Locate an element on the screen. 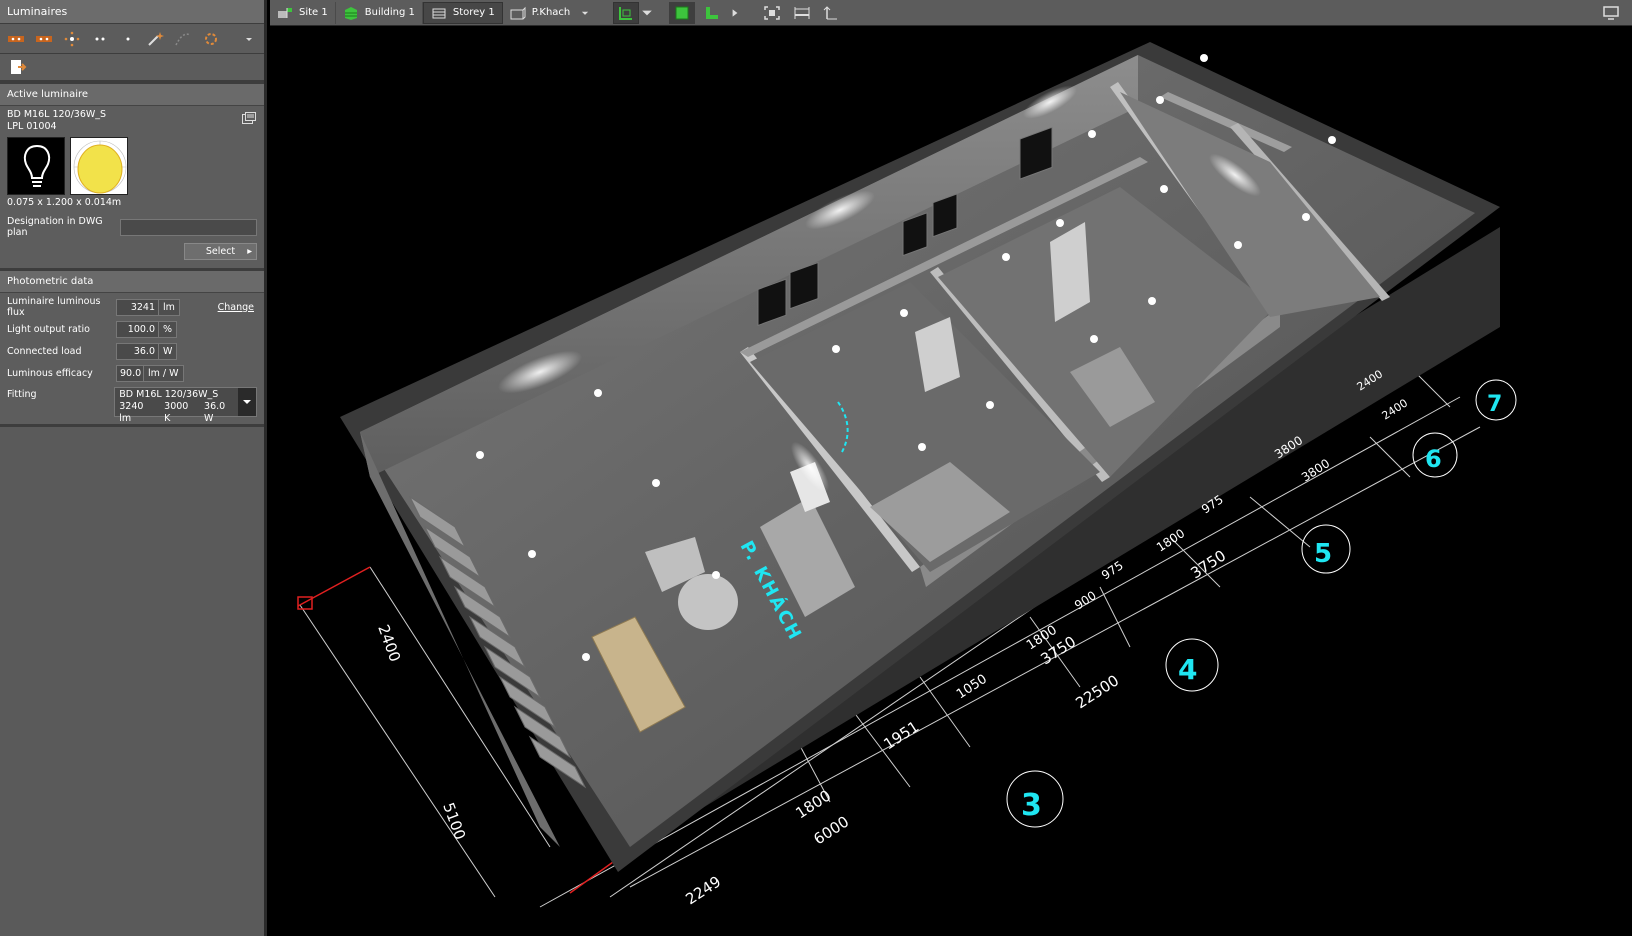 This screenshot has height=936, width=1632. export-icon is located at coordinates (17, 67).